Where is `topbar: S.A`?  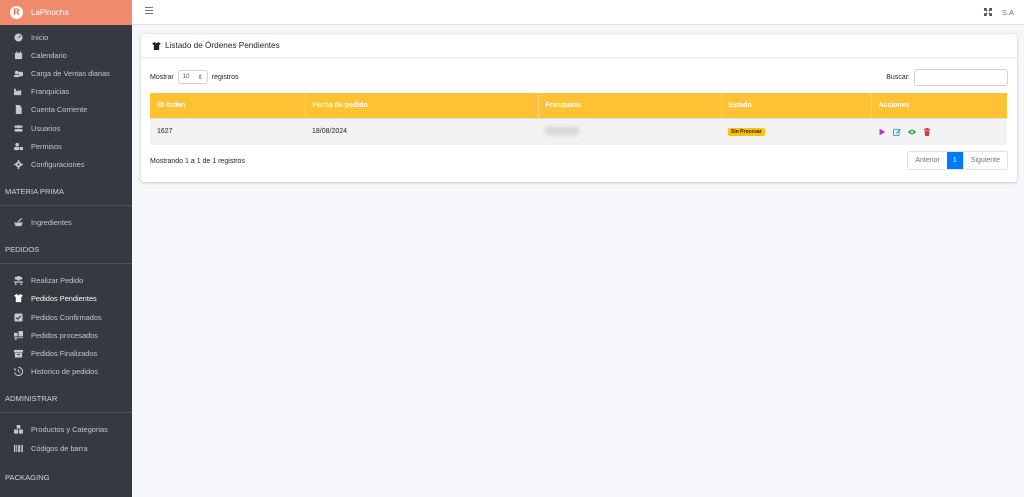 topbar: S.A is located at coordinates (578, 12).